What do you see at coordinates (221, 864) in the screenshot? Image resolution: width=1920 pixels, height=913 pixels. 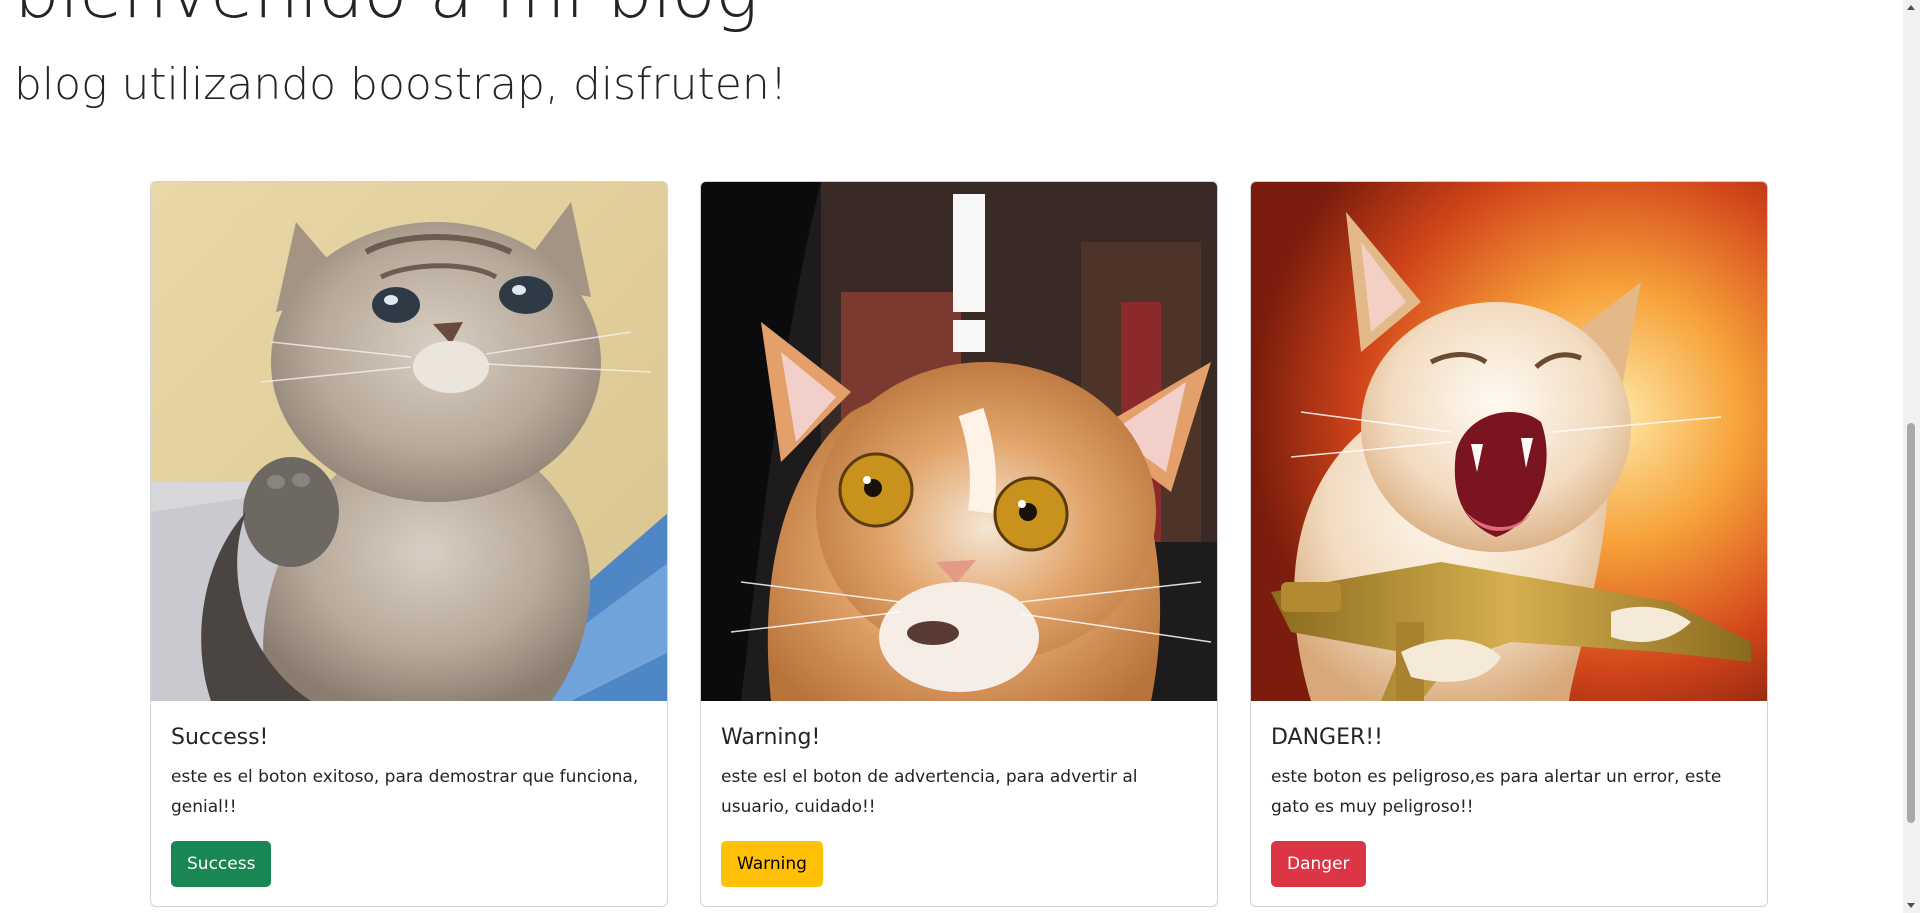 I see `success-button: Success` at bounding box center [221, 864].